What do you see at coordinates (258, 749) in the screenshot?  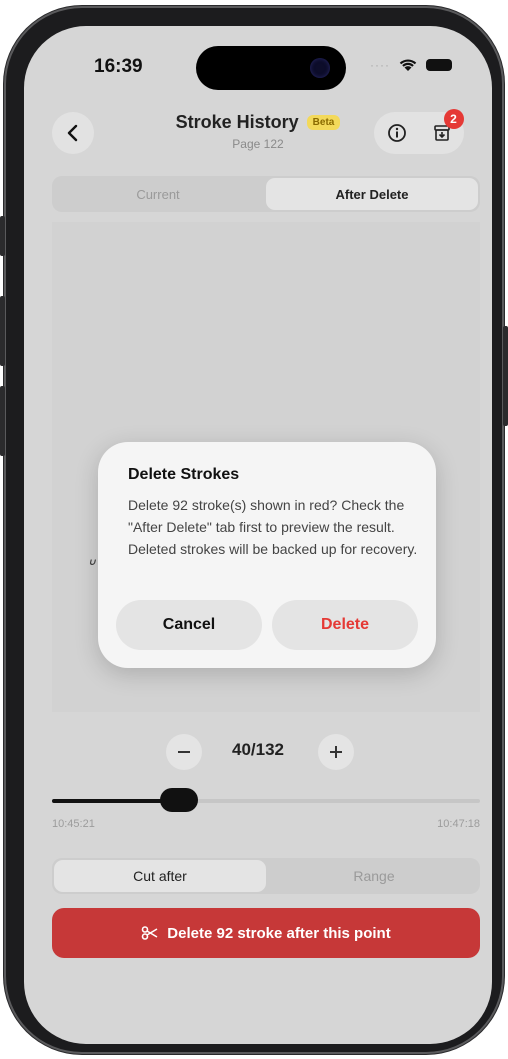 I see `pager-label: 40/132` at bounding box center [258, 749].